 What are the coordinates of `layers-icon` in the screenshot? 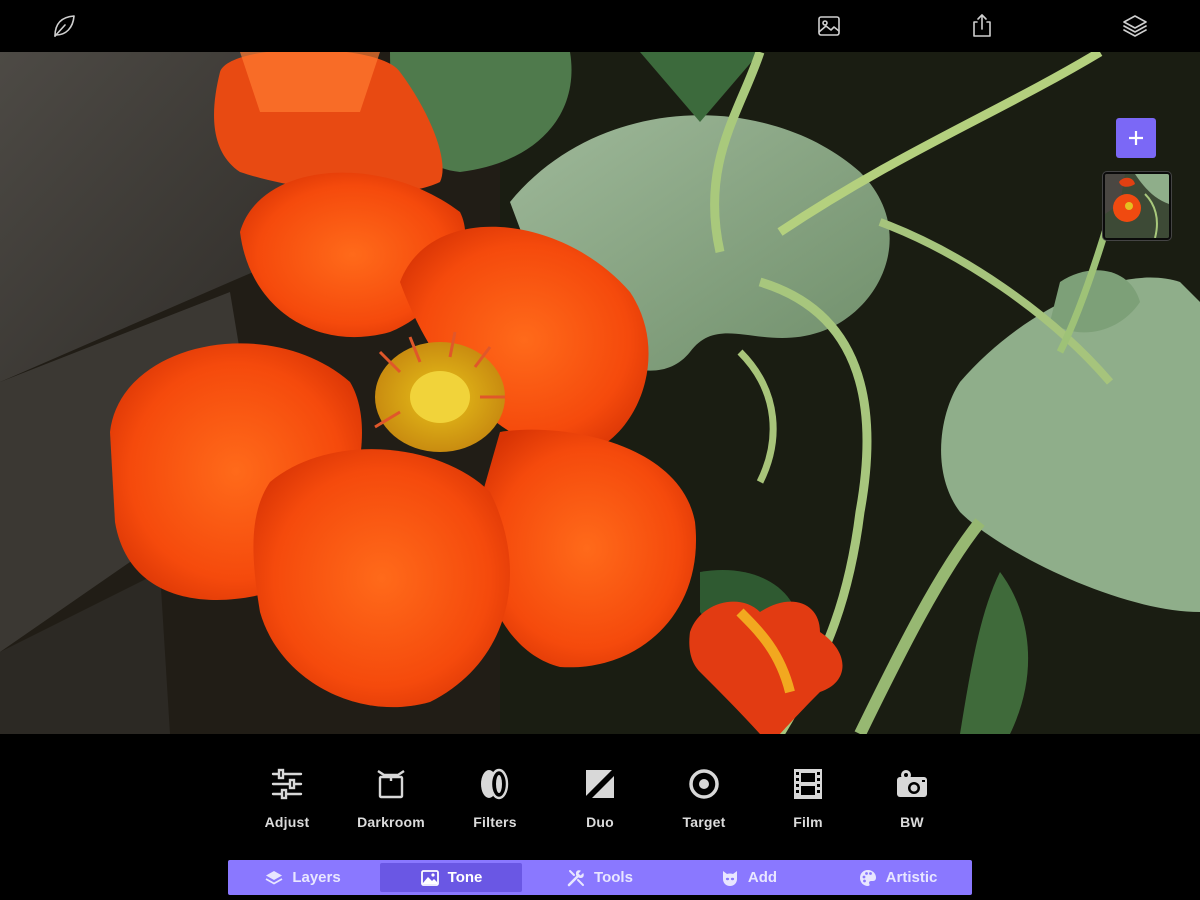 It's located at (274, 877).